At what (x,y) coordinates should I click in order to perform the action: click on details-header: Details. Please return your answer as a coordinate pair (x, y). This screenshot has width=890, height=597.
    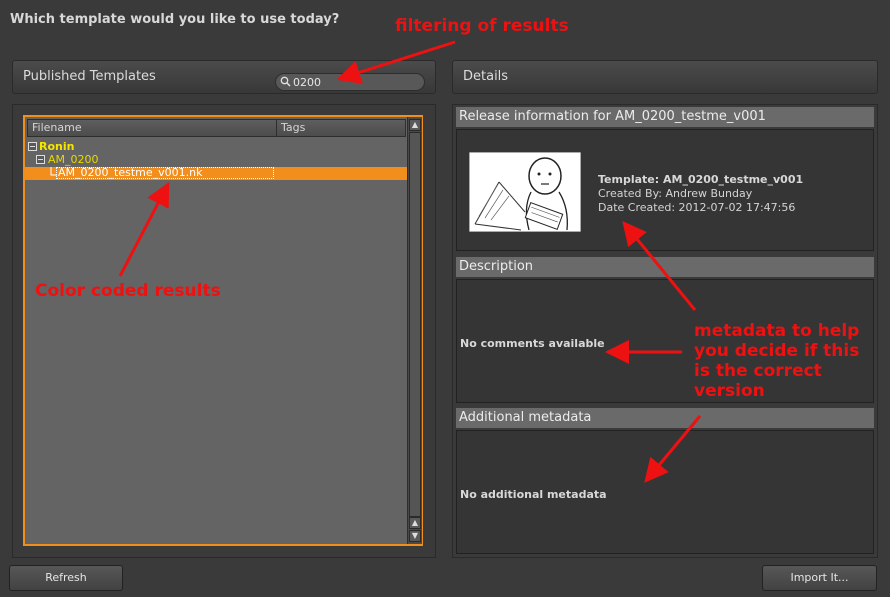
    Looking at the image, I should click on (665, 77).